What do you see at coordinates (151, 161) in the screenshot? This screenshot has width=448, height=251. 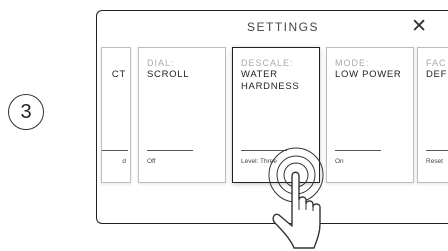 I see `card-status: Off` at bounding box center [151, 161].